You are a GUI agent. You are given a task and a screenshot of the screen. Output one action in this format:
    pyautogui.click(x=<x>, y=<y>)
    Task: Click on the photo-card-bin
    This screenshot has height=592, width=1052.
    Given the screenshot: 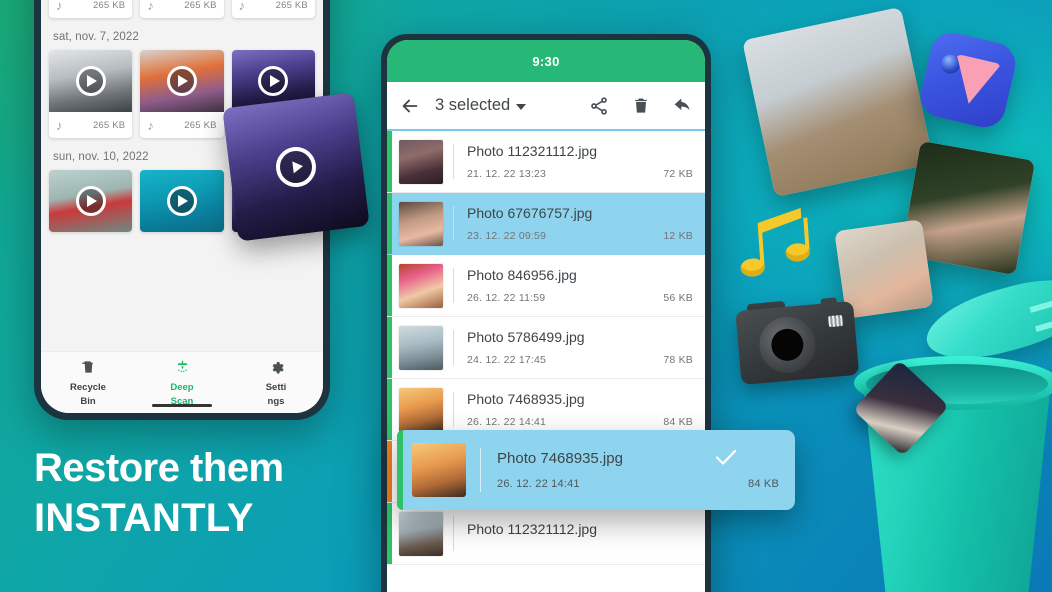 What is the action you would take?
    pyautogui.click(x=901, y=408)
    